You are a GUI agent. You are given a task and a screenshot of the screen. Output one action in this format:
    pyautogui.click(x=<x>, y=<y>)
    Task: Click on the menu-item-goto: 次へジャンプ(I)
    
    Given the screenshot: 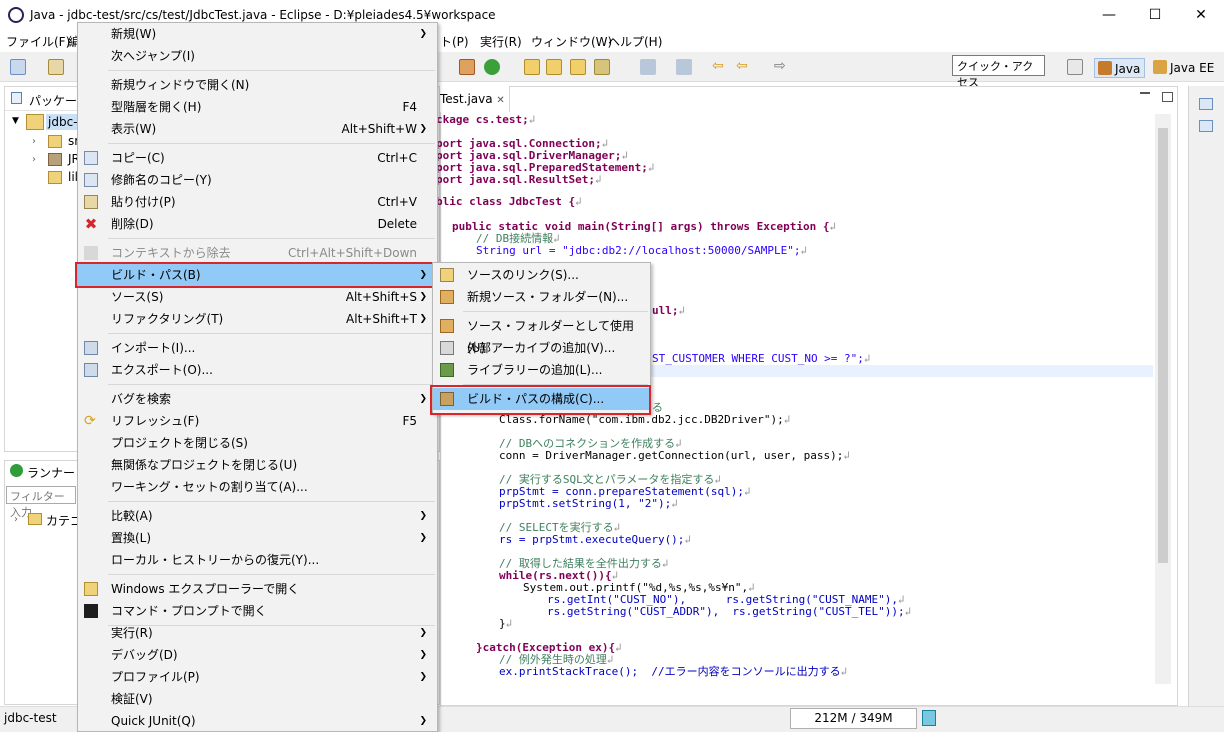 What is the action you would take?
    pyautogui.click(x=257, y=56)
    